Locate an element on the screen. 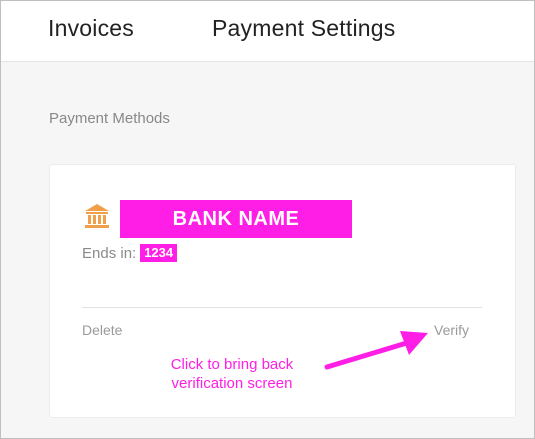 The height and width of the screenshot is (439, 535). account-ending: Ends in: 1234 is located at coordinates (130, 253).